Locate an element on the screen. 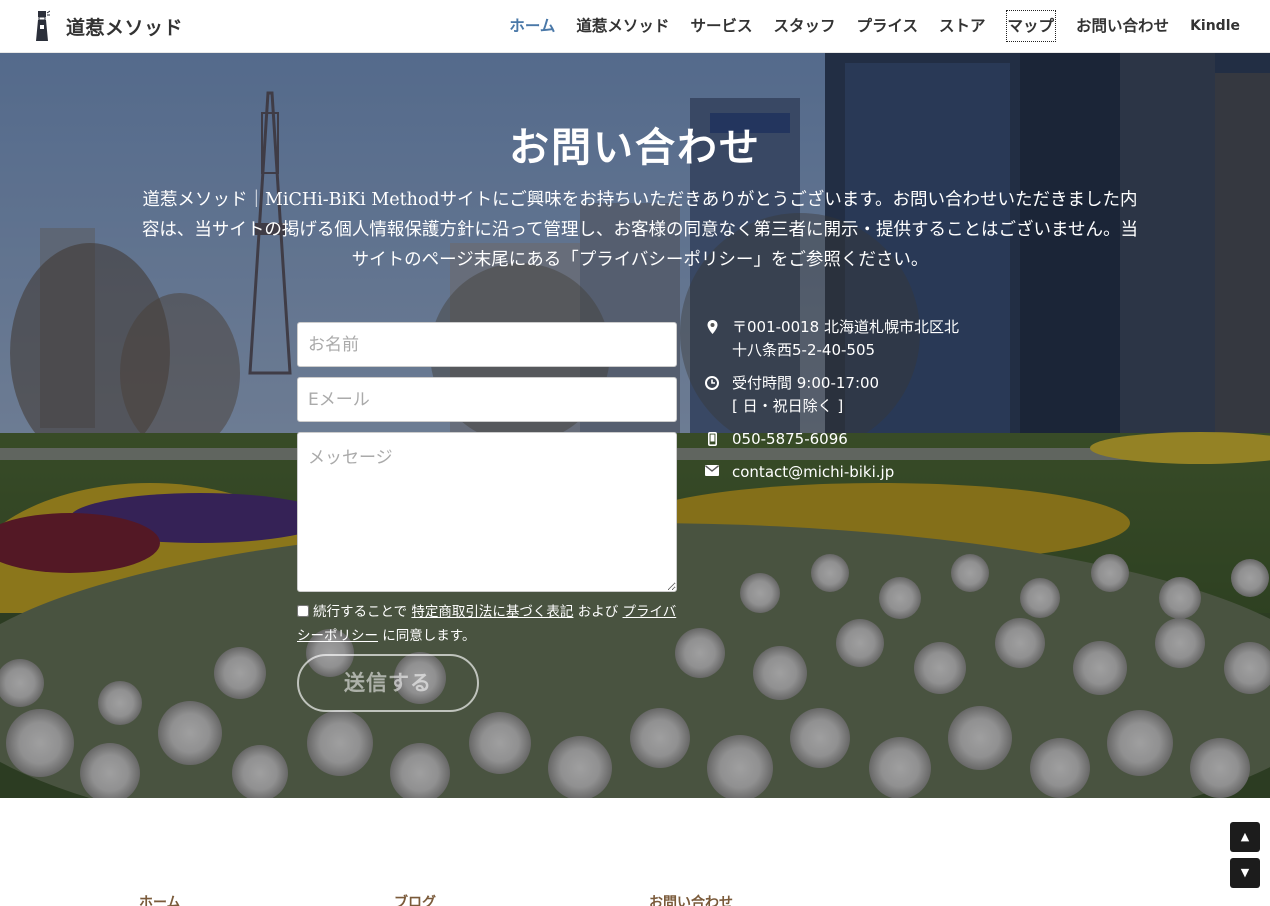 The image size is (1270, 906). nav-item-store: ストア is located at coordinates (962, 26).